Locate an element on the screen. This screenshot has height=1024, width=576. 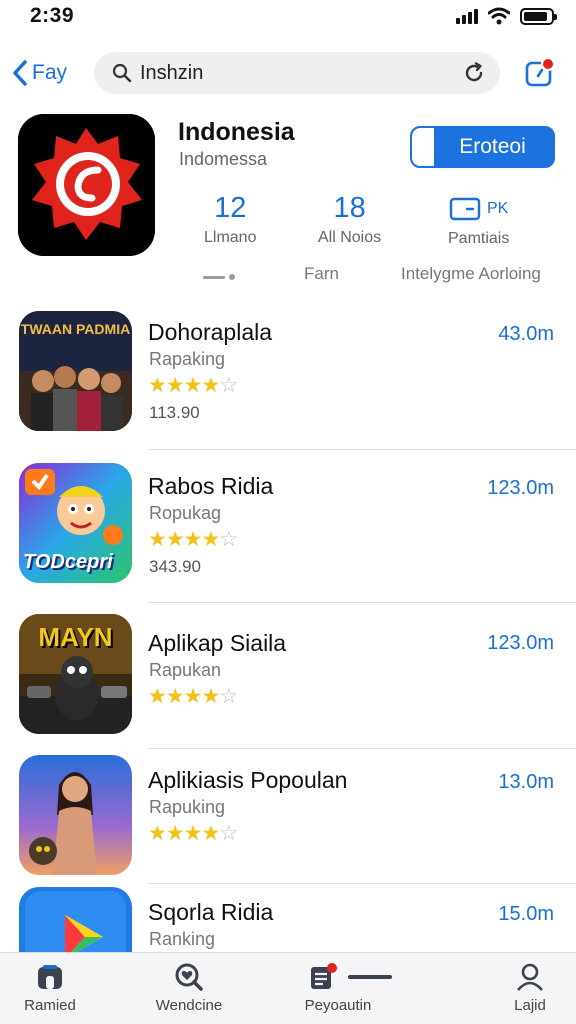
app-logo-icon is located at coordinates (86, 185).